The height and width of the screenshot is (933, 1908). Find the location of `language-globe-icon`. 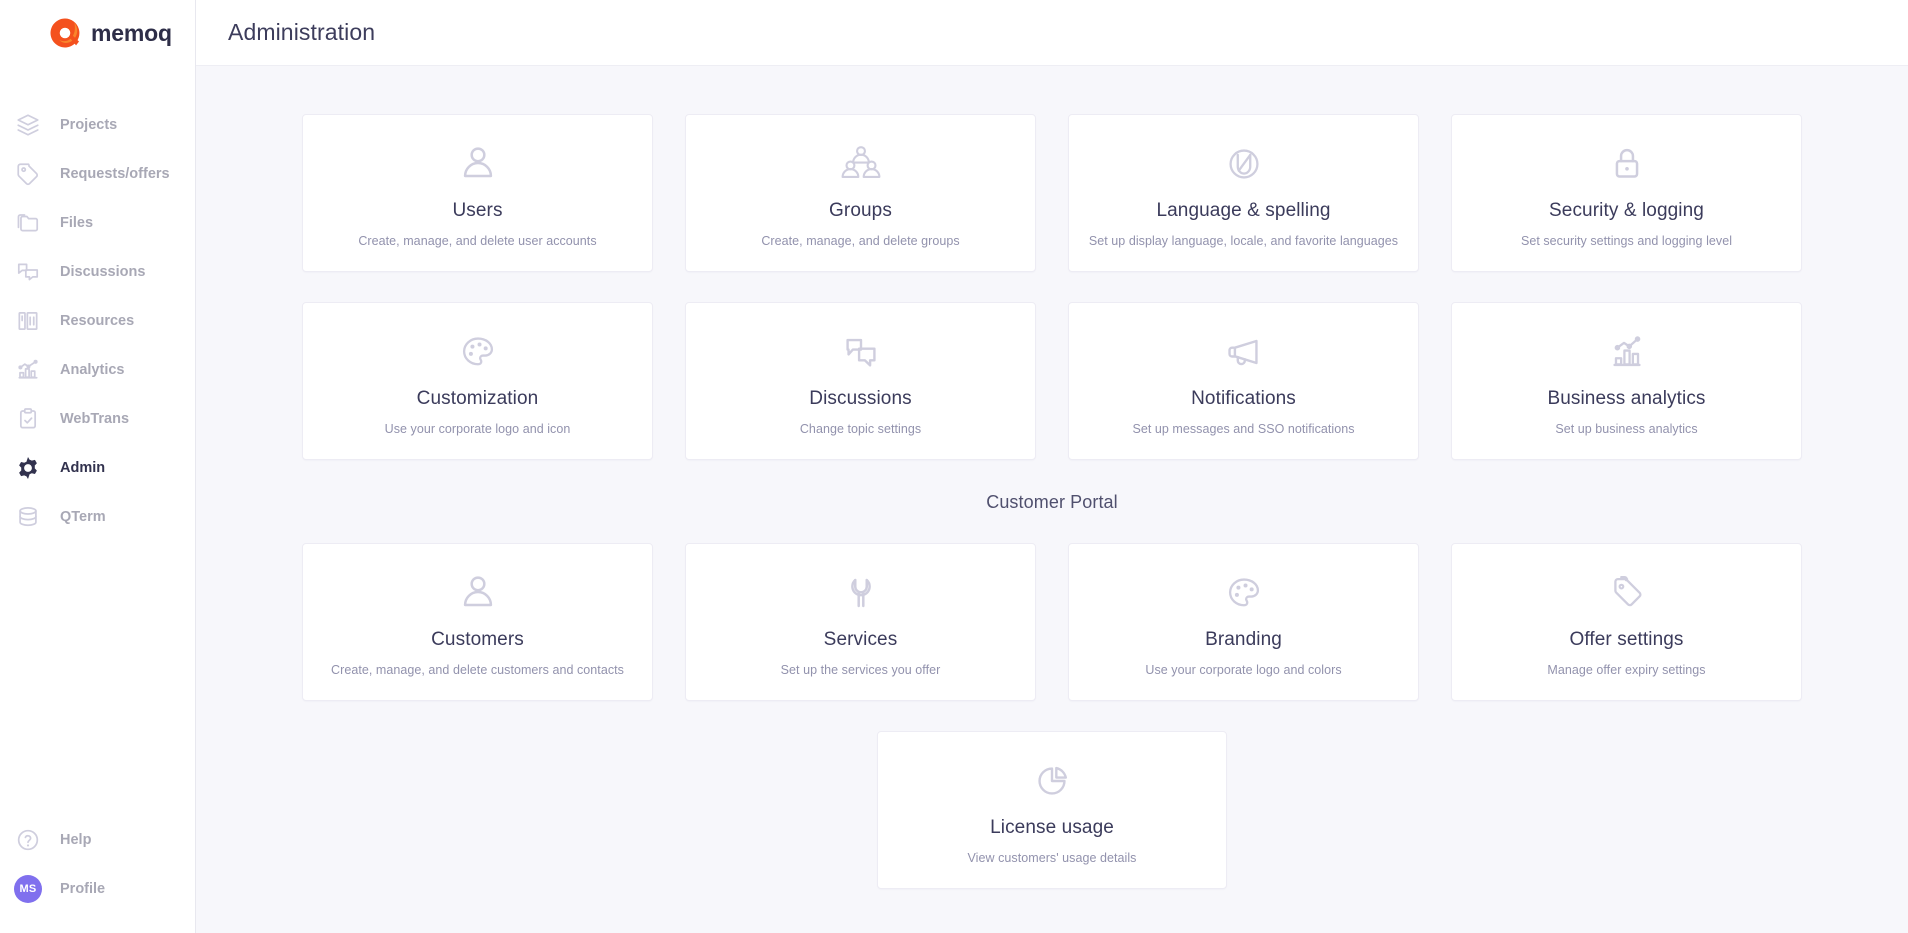

language-globe-icon is located at coordinates (1244, 164).